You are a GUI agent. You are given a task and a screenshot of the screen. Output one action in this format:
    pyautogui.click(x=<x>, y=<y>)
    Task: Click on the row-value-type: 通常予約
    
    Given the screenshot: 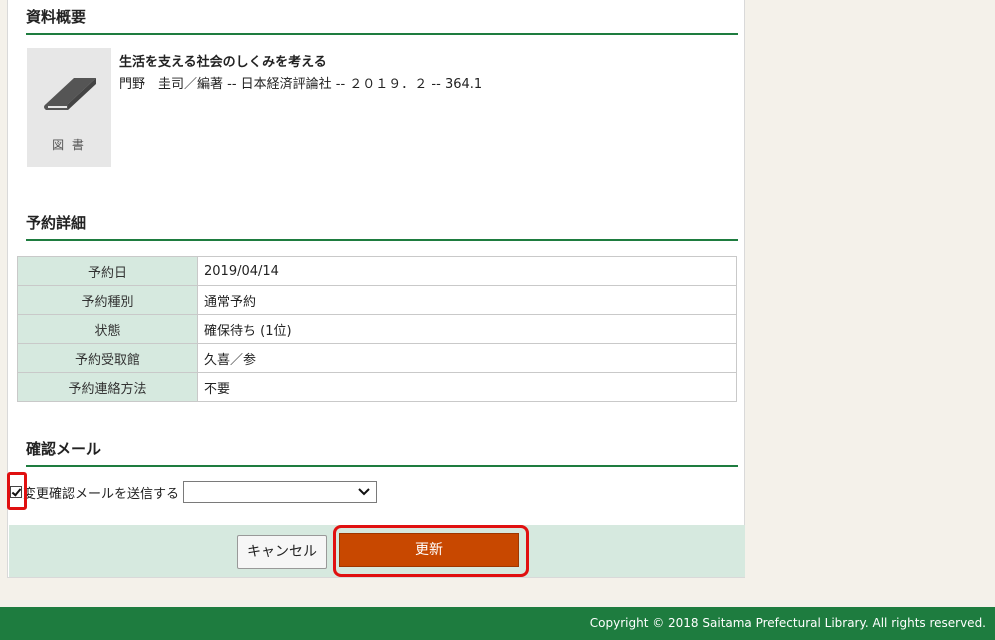 What is the action you would take?
    pyautogui.click(x=467, y=300)
    